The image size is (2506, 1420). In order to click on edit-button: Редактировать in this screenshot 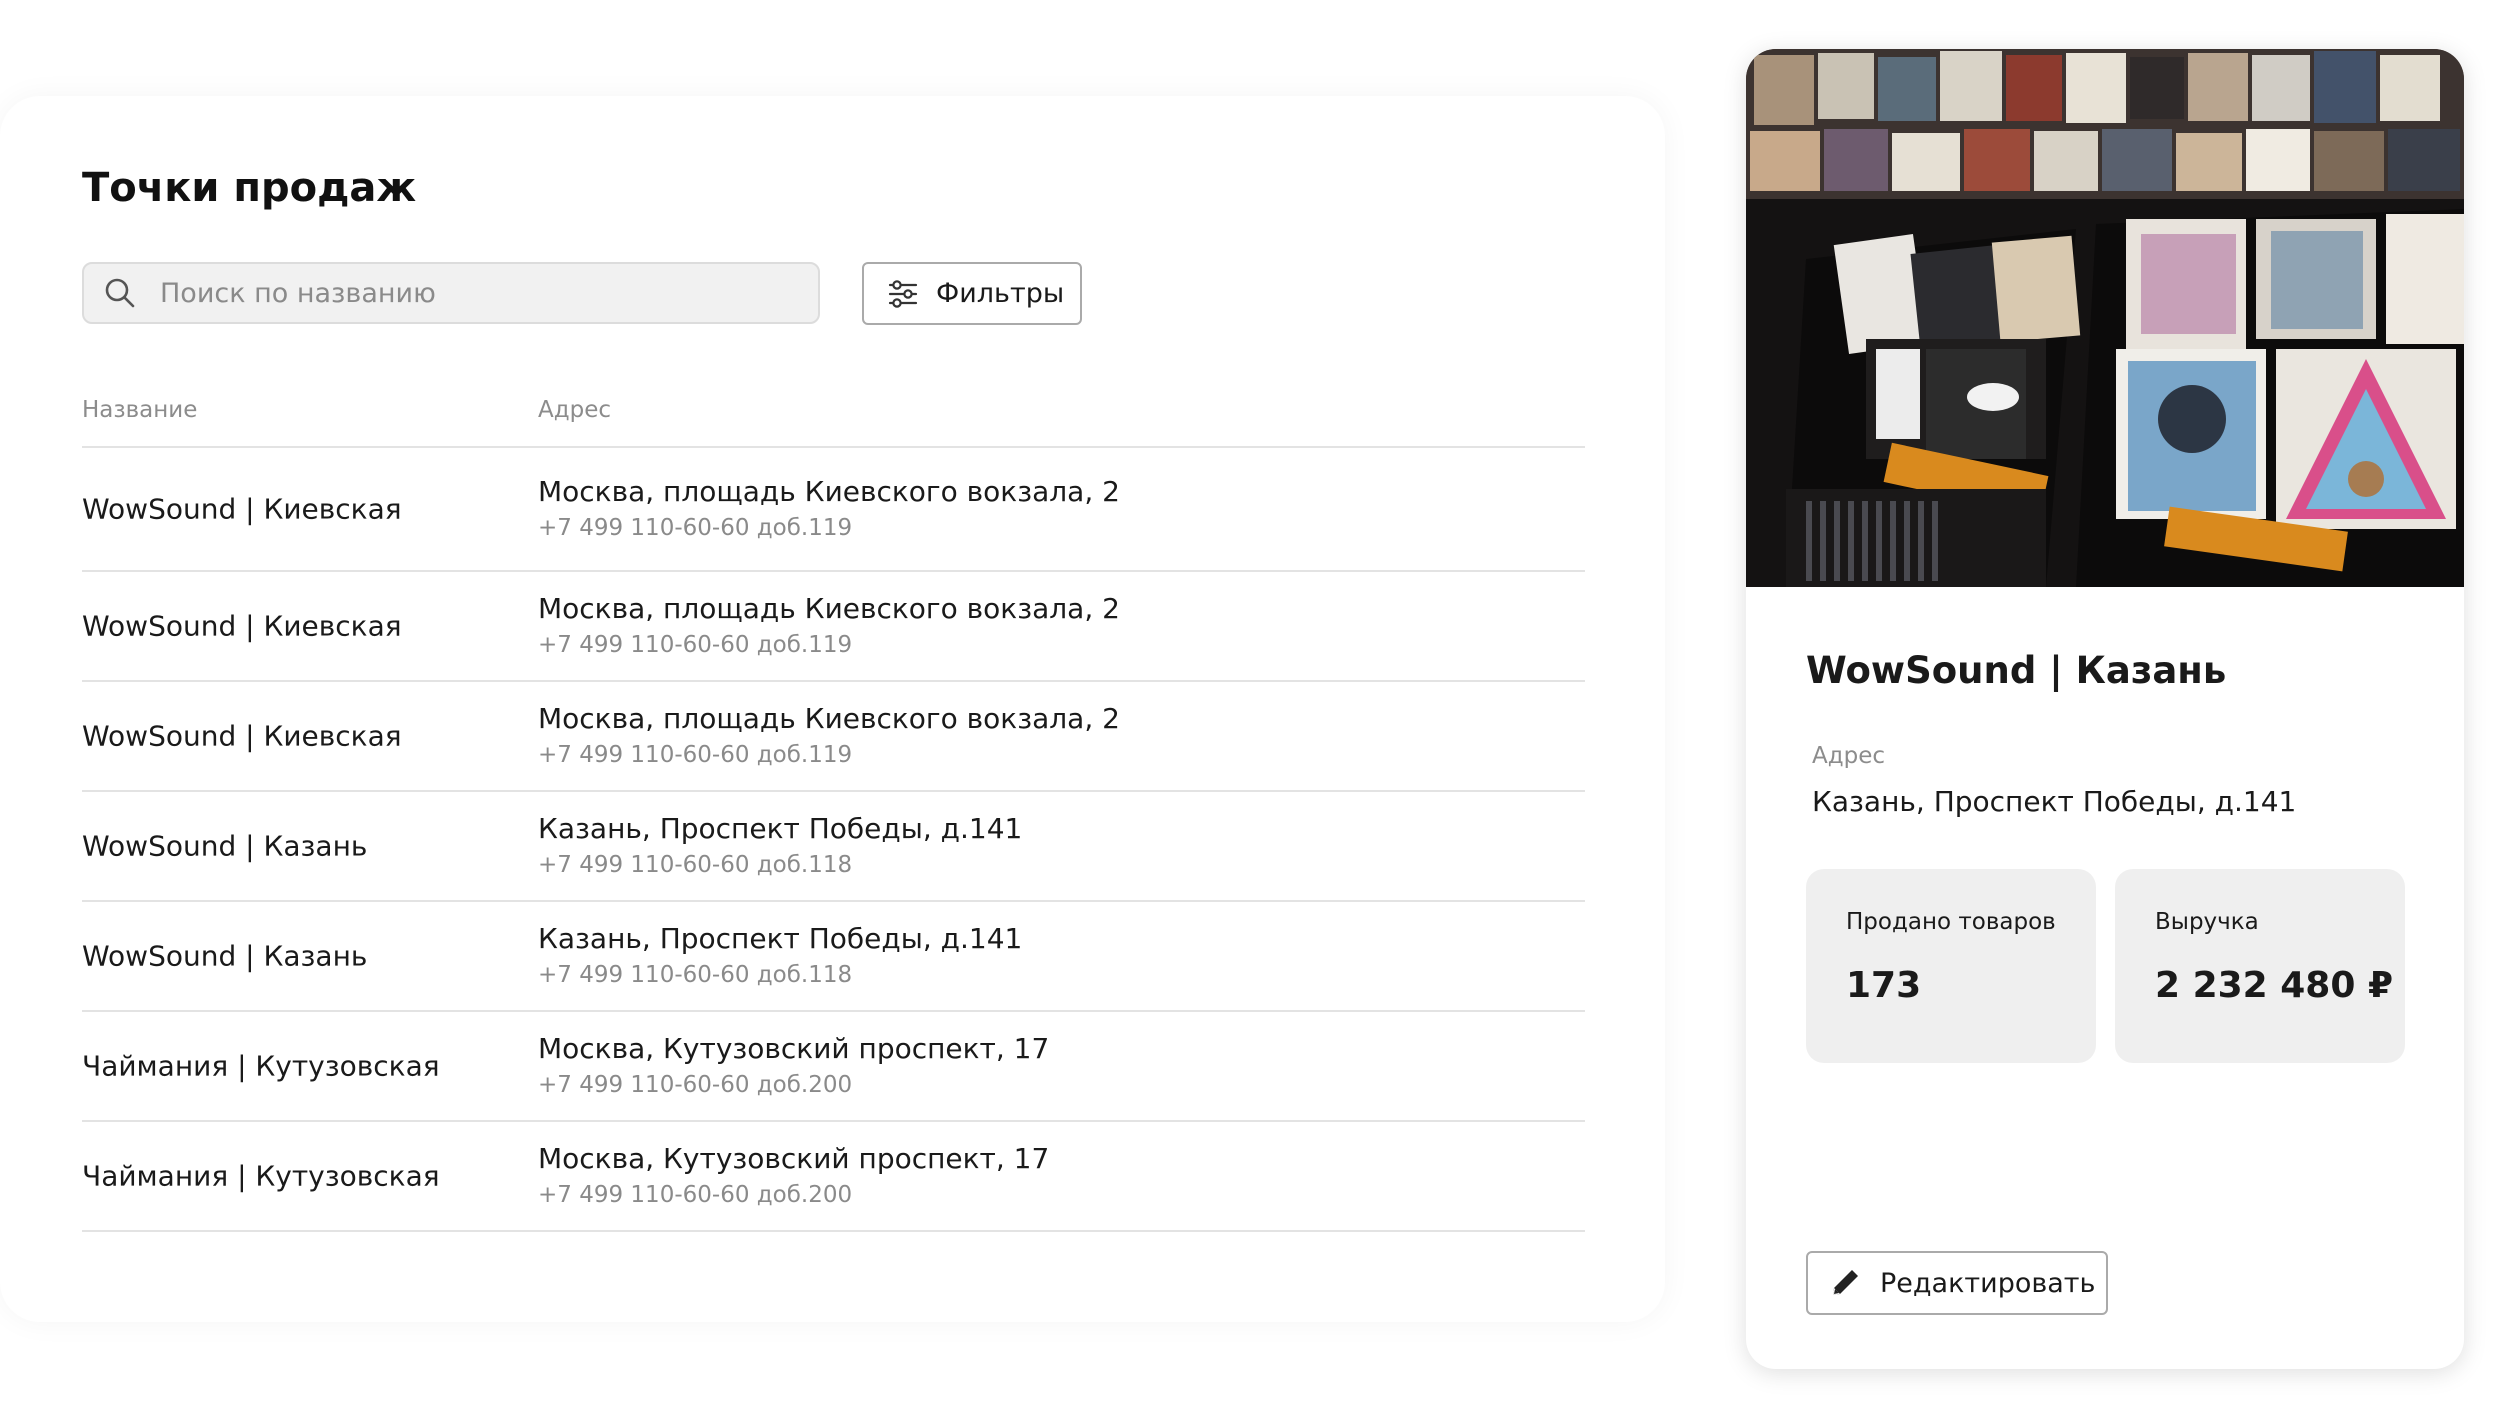, I will do `click(1957, 1283)`.